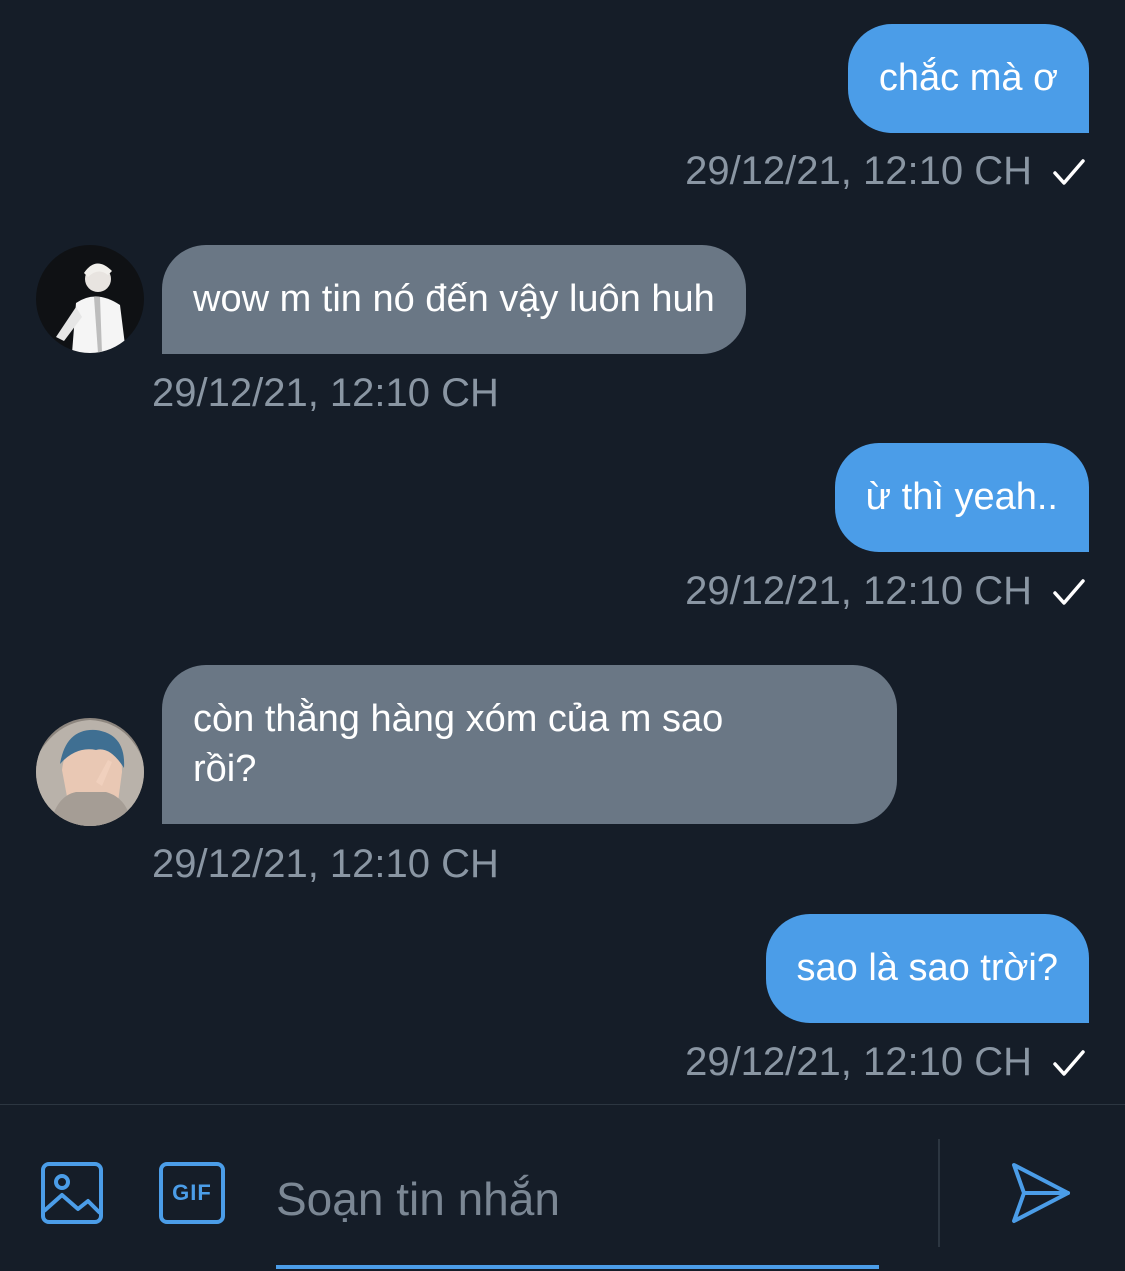 The image size is (1125, 1271). I want to click on add-image-button, so click(72, 1193).